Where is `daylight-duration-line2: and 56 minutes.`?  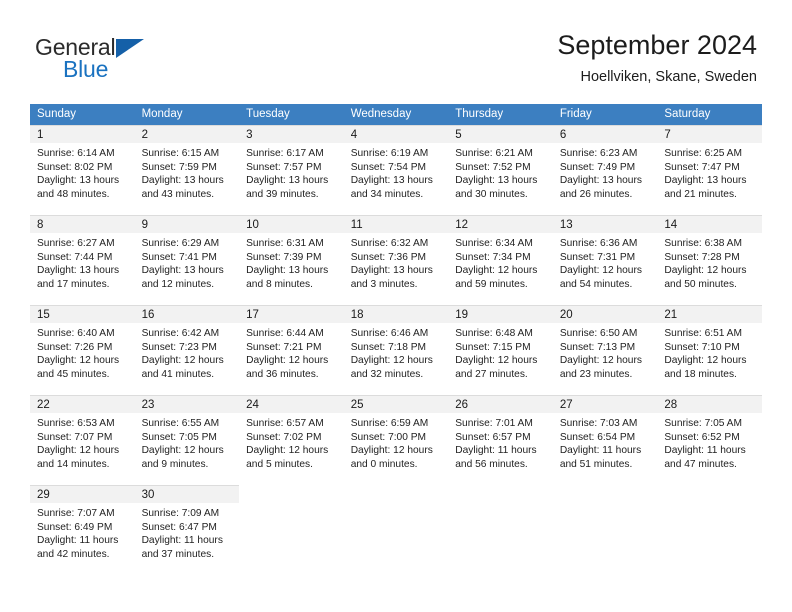 daylight-duration-line2: and 56 minutes. is located at coordinates (491, 464).